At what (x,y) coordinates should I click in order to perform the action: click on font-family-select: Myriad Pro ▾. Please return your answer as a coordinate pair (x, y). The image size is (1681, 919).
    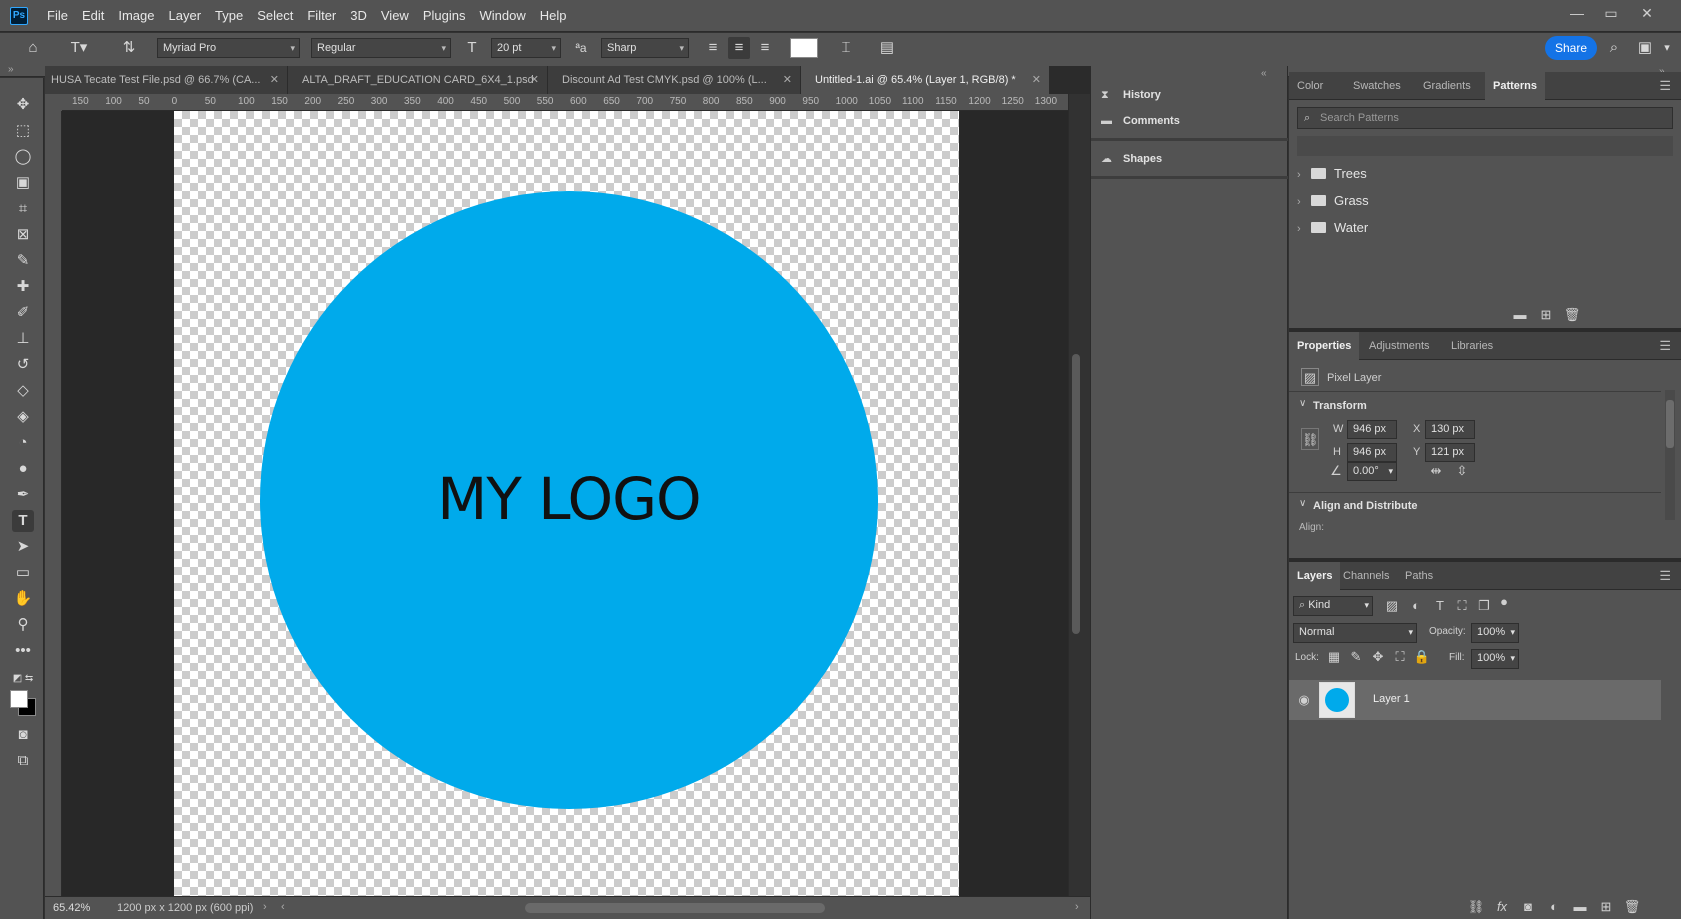
    Looking at the image, I should click on (228, 48).